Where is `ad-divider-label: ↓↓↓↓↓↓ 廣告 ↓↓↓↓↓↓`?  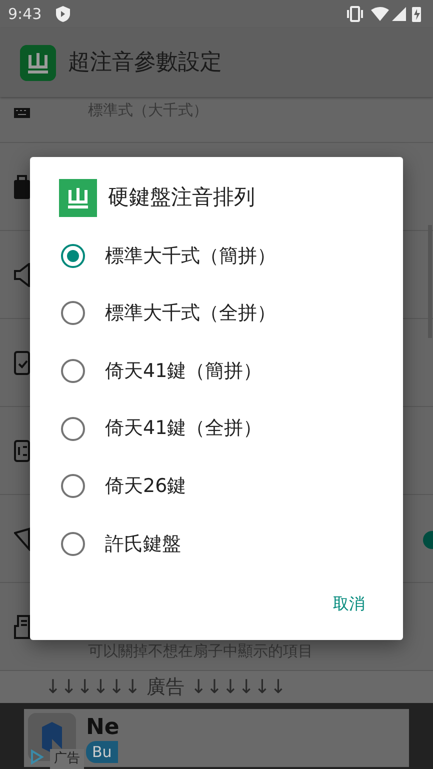 ad-divider-label: ↓↓↓↓↓↓ 廣告 ↓↓↓↓↓↓ is located at coordinates (216, 687).